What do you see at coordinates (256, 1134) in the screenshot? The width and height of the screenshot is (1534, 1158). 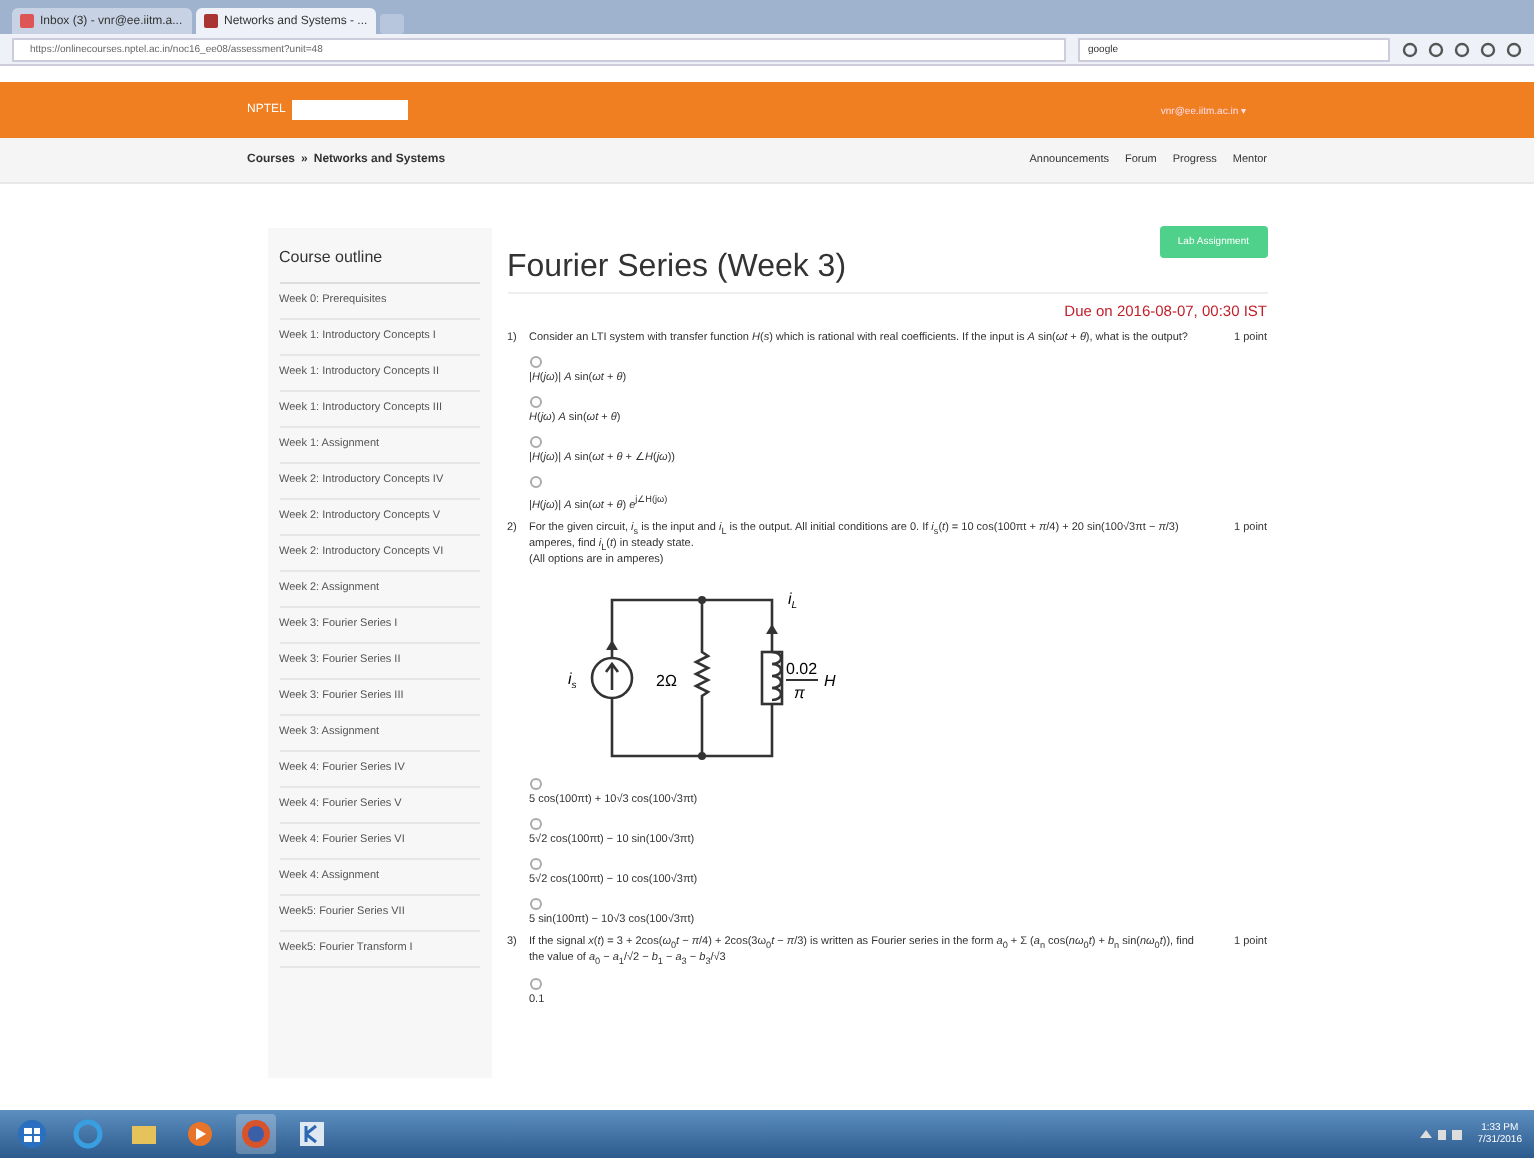 I see `firefox-icon` at bounding box center [256, 1134].